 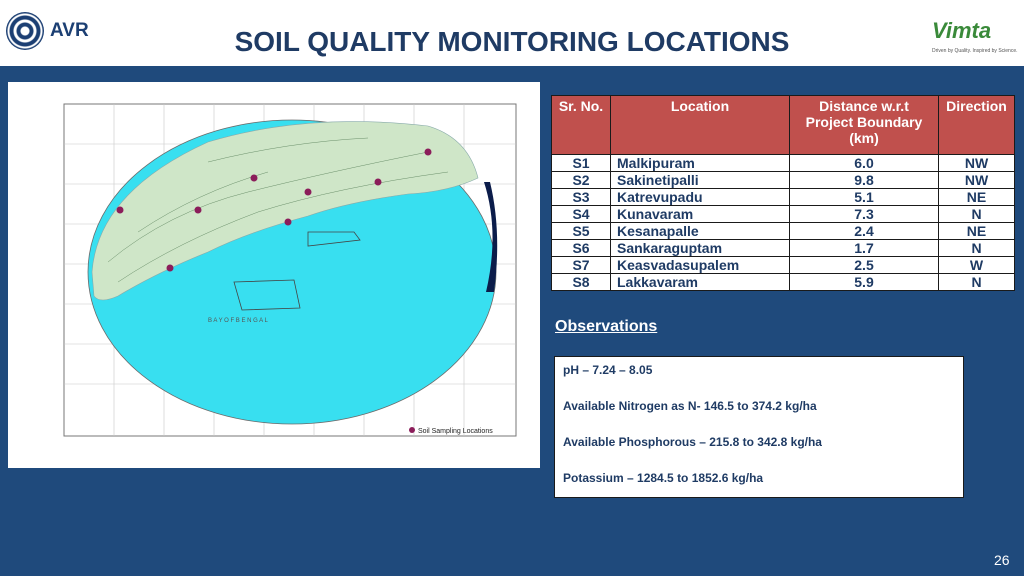 What do you see at coordinates (700, 197) in the screenshot?
I see `cell-location: Katrevupadu` at bounding box center [700, 197].